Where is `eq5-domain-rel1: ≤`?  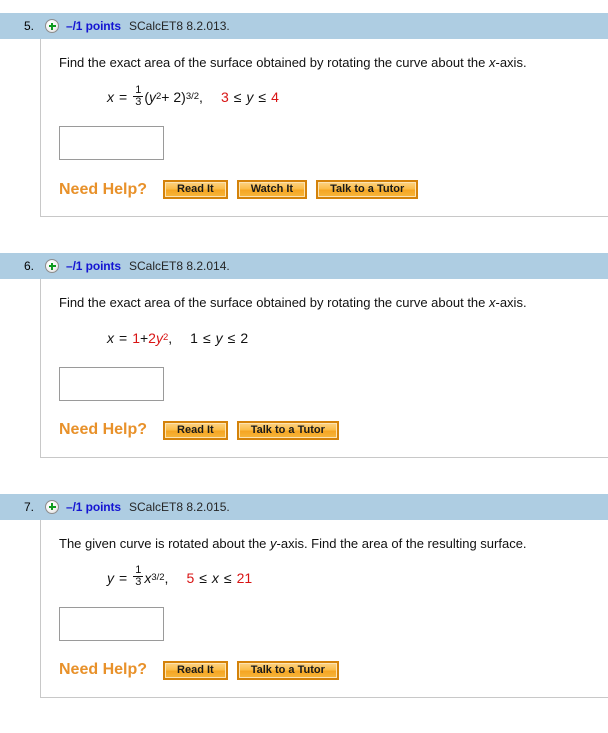 eq5-domain-rel1: ≤ is located at coordinates (237, 97).